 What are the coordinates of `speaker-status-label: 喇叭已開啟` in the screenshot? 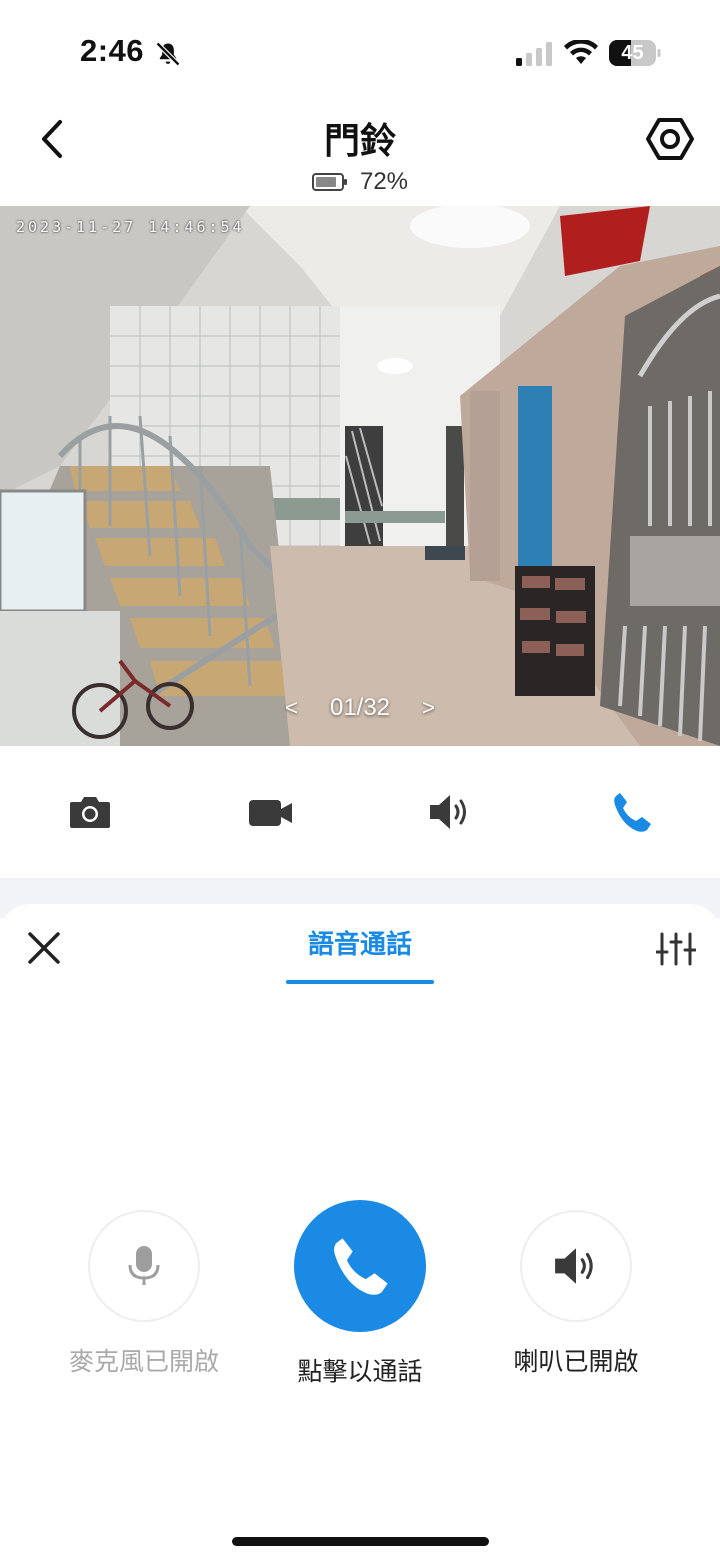 It's located at (576, 1361).